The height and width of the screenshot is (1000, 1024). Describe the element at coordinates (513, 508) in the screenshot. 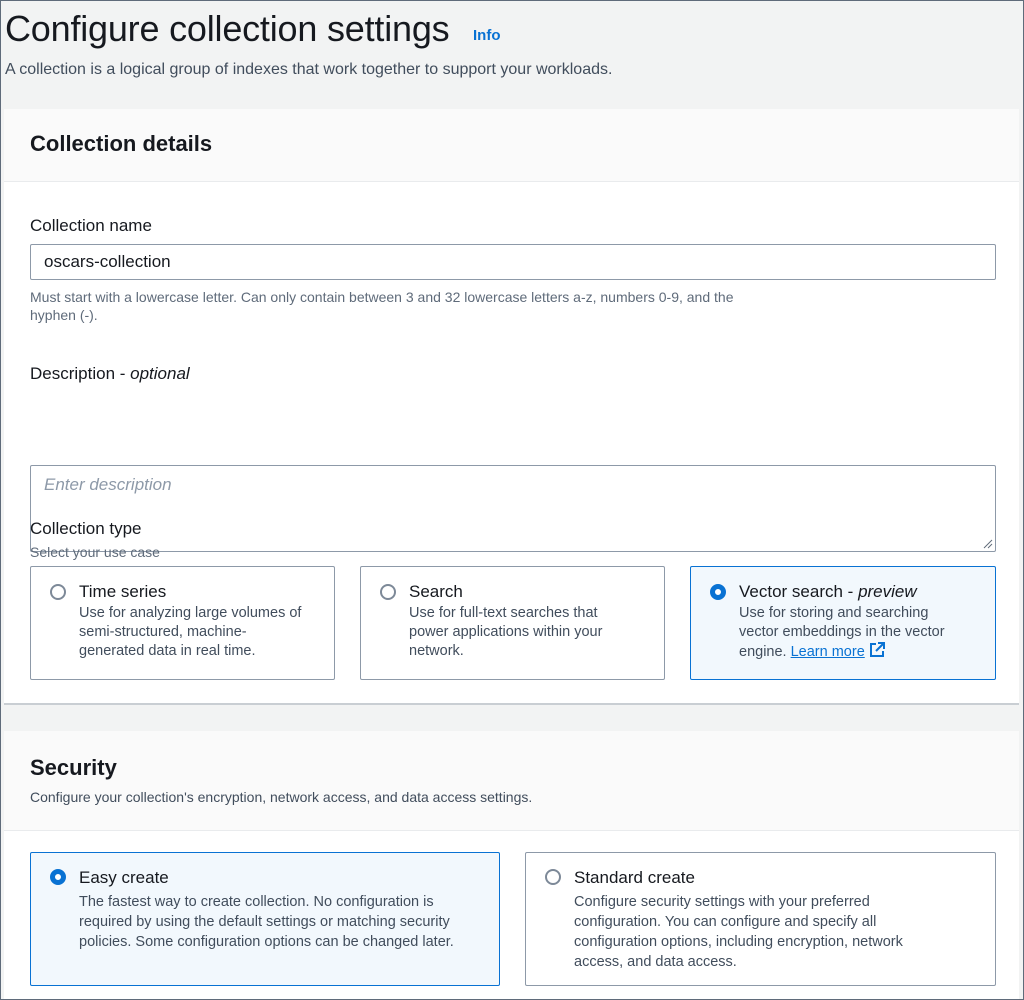

I see `description-textarea: Enter description` at that location.